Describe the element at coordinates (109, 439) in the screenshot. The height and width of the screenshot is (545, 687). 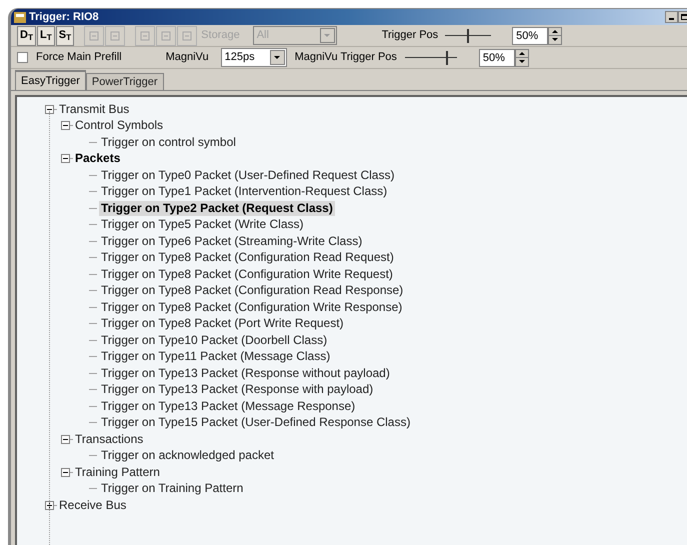
I see `tree-item: Transactions` at that location.